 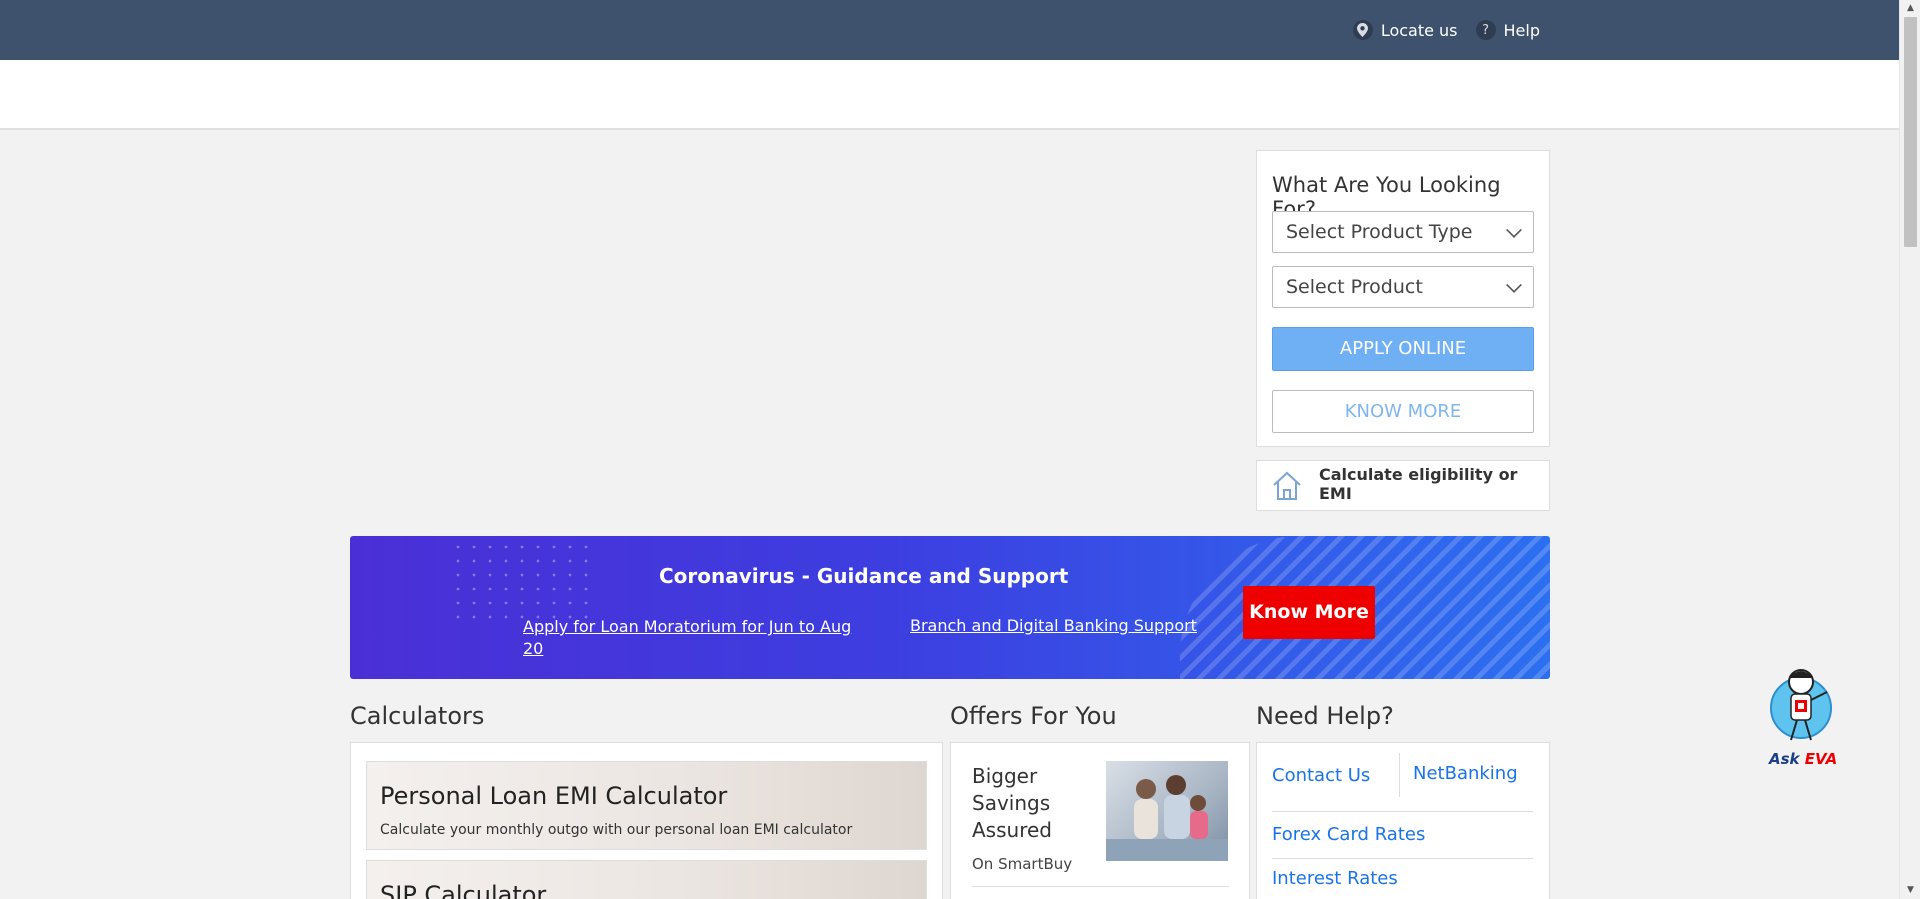 I want to click on page-scrollbar: ▲ ▼, so click(x=1909, y=449).